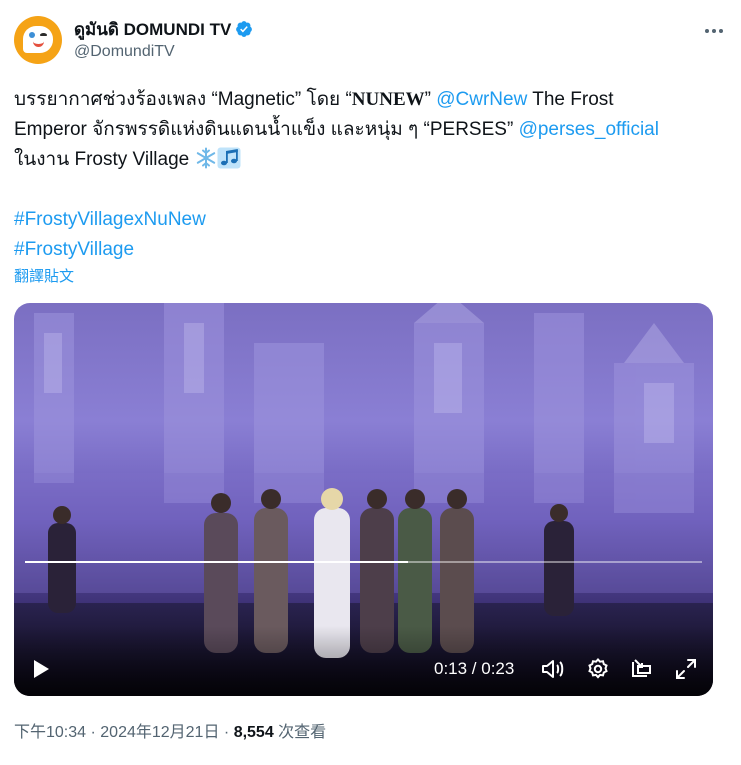 This screenshot has height=765, width=741. What do you see at coordinates (714, 31) in the screenshot?
I see `more-horizontal-icon` at bounding box center [714, 31].